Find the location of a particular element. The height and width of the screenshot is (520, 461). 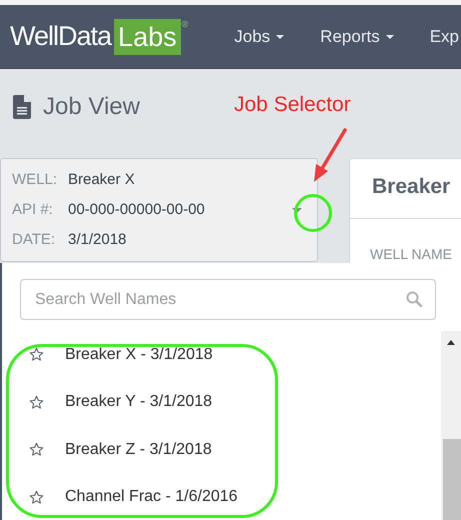

nav-menu: Exp is located at coordinates (444, 36).